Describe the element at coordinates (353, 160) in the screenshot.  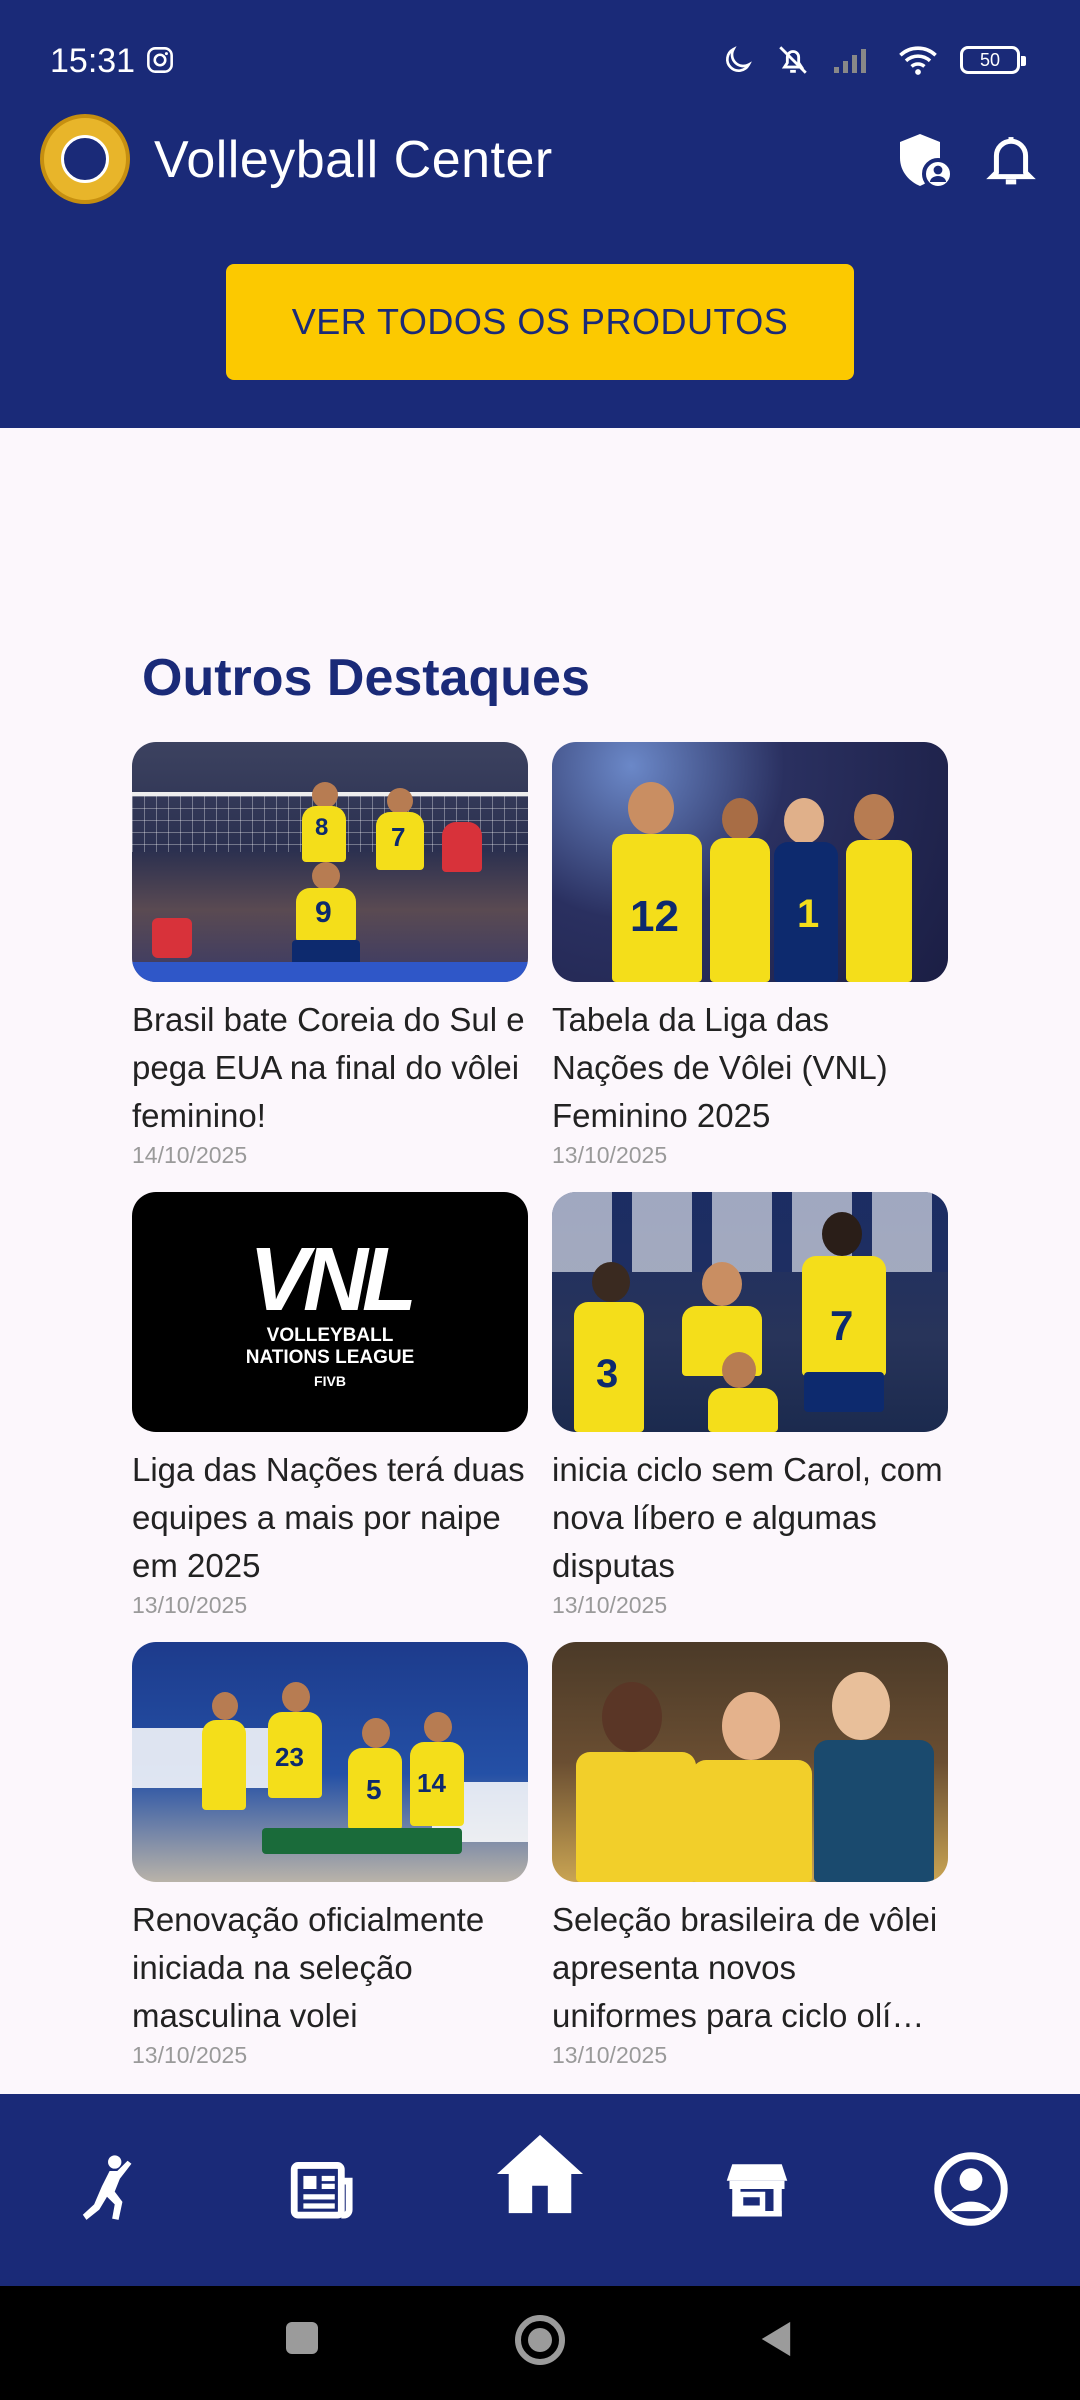
I see `app-title: Volleyball Center` at that location.